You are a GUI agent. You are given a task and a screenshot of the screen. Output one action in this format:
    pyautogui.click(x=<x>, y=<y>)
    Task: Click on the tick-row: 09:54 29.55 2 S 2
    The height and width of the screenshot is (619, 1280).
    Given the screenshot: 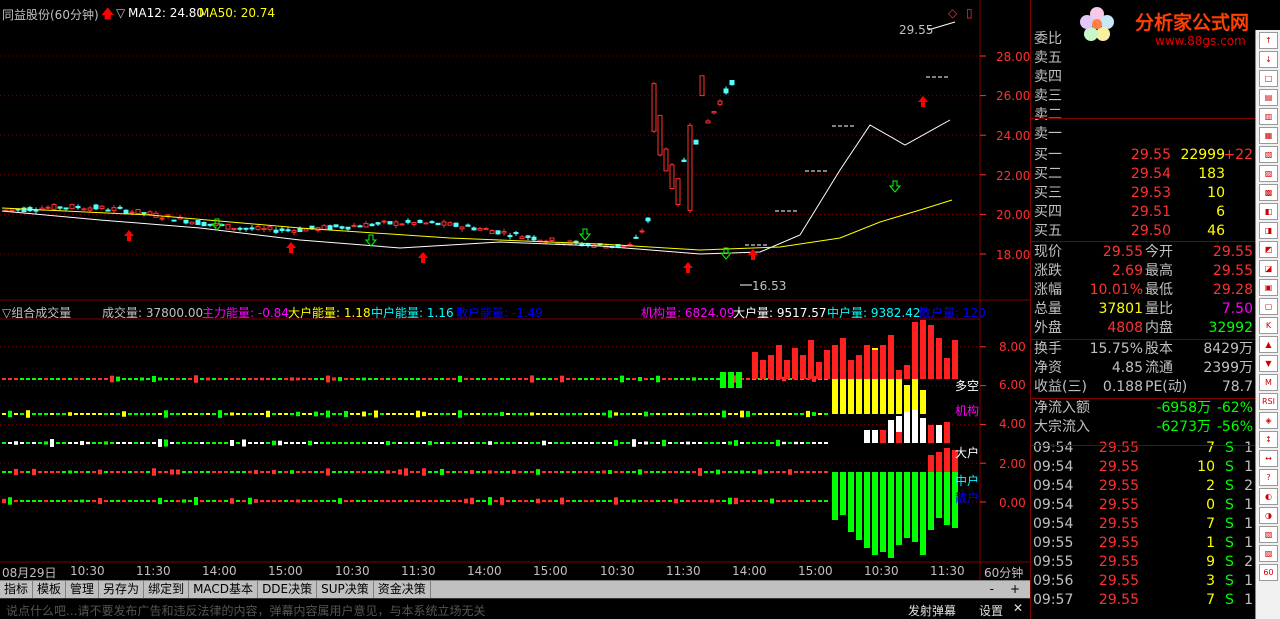 What is the action you would take?
    pyautogui.click(x=1143, y=486)
    